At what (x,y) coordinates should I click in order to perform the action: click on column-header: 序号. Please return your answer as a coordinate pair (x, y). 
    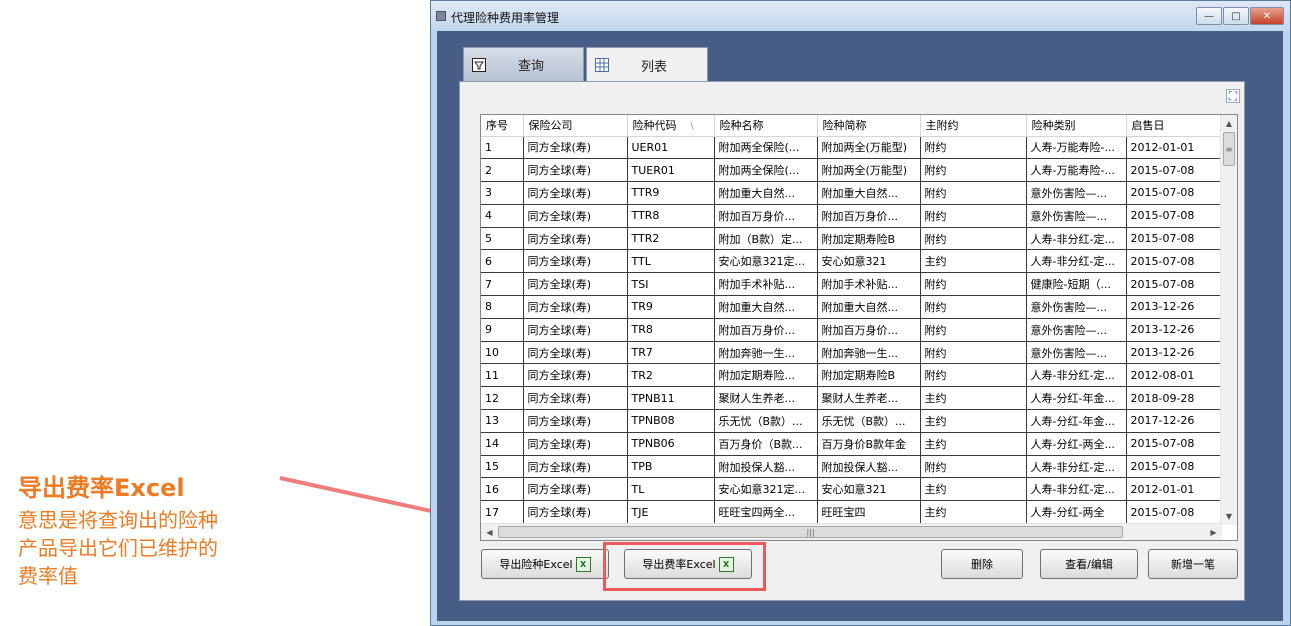
    Looking at the image, I should click on (502, 126).